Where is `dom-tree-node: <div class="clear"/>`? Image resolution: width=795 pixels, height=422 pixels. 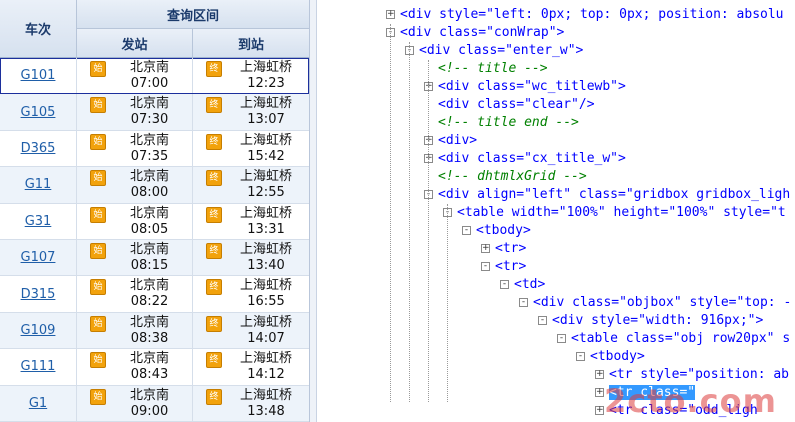 dom-tree-node: <div class="clear"/> is located at coordinates (516, 105).